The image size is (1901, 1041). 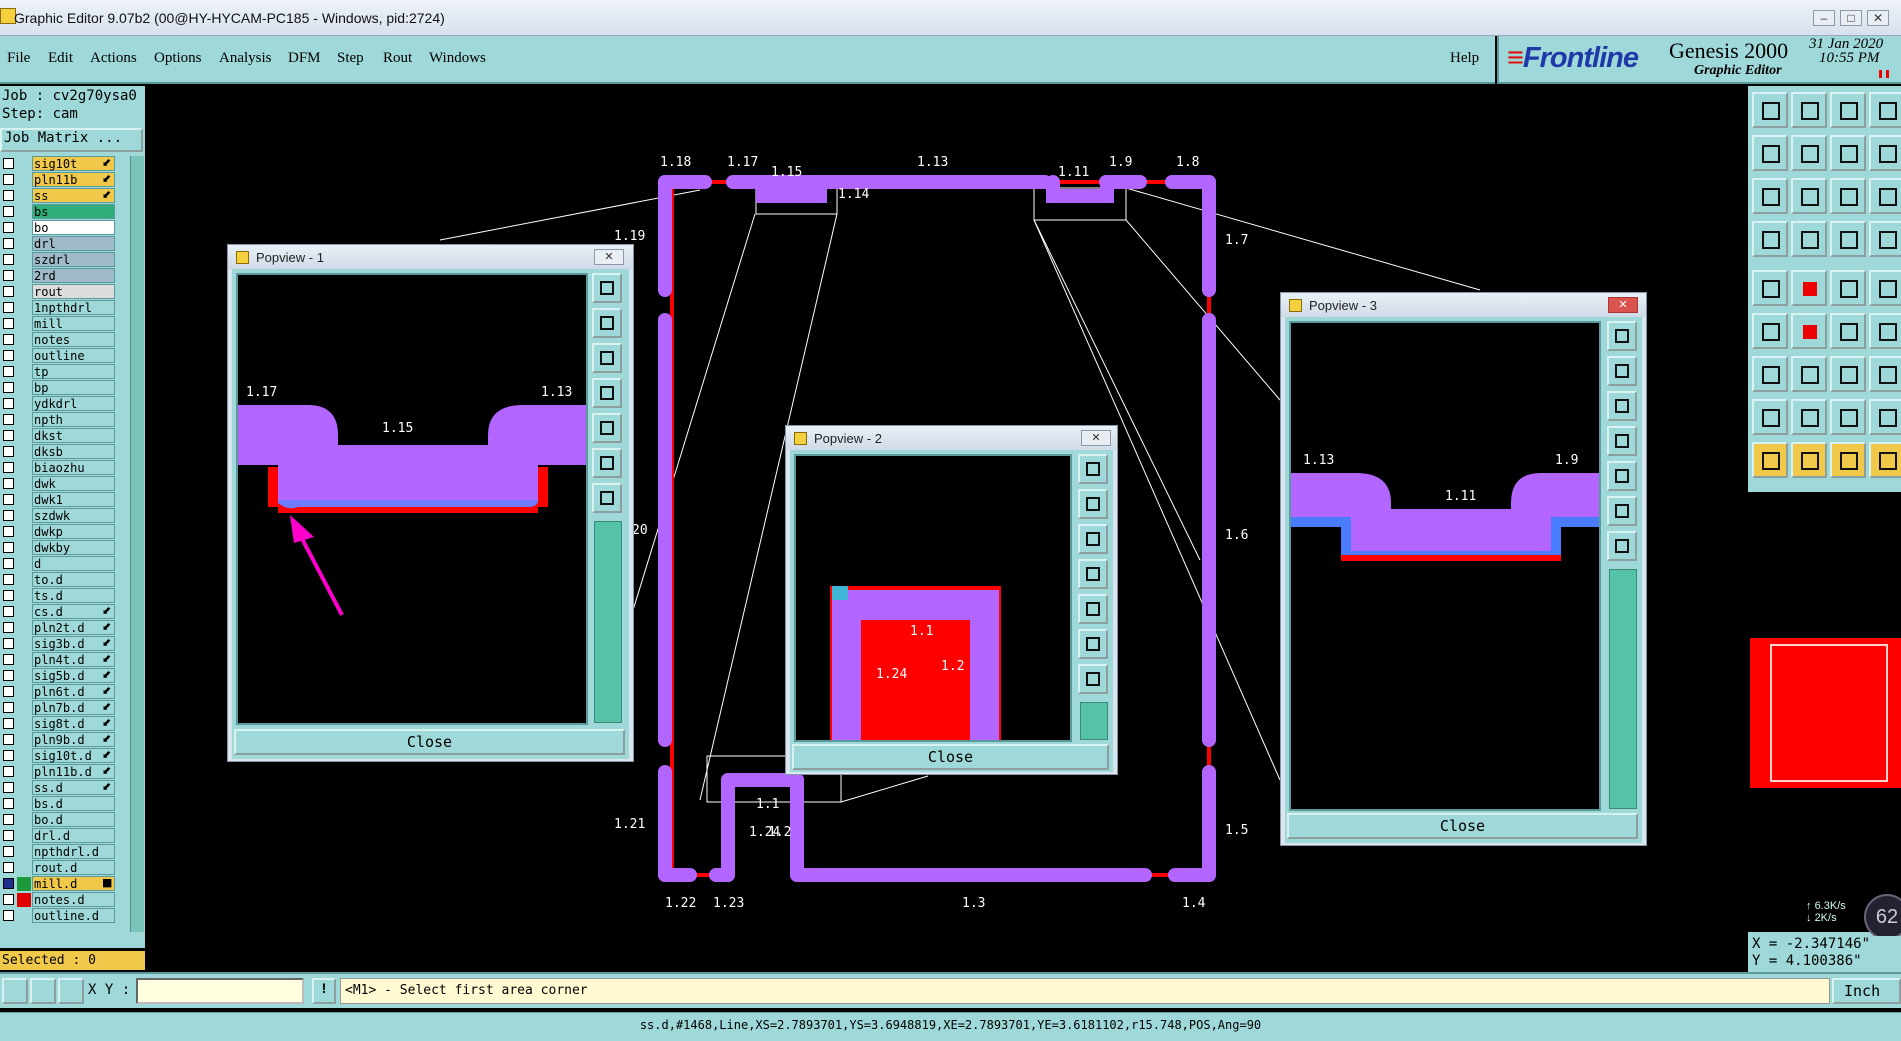 I want to click on popview-3-zoom-in-button, so click(x=1622, y=511).